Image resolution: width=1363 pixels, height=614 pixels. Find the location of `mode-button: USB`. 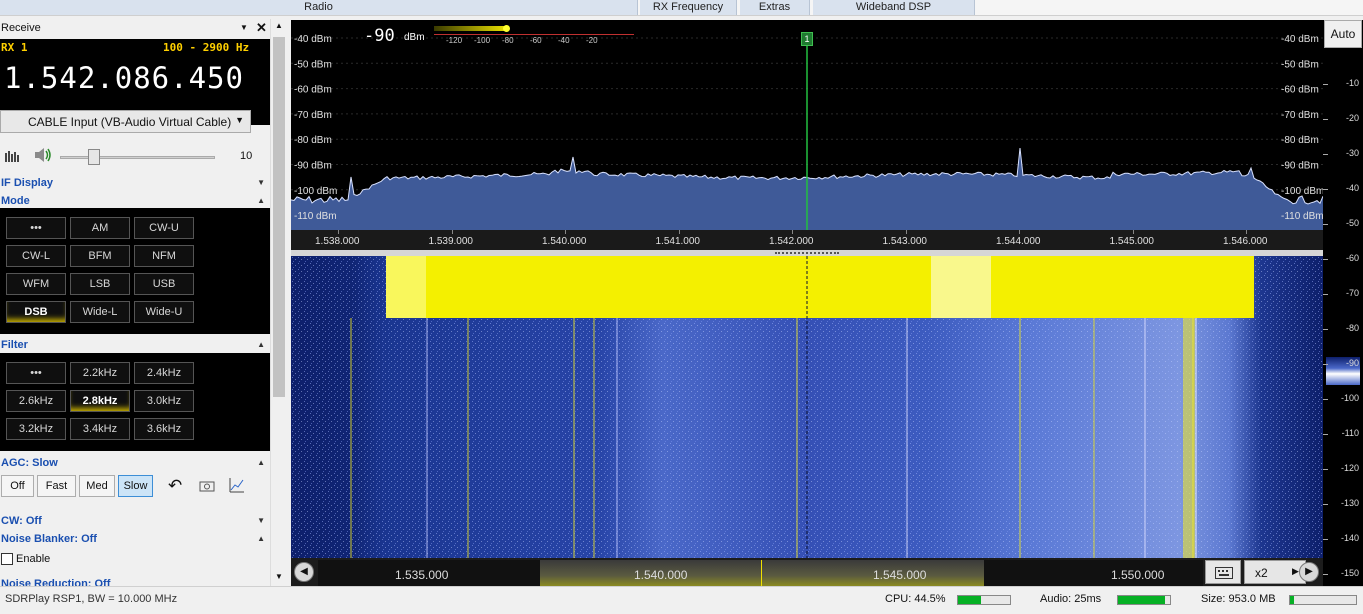

mode-button: USB is located at coordinates (164, 284).